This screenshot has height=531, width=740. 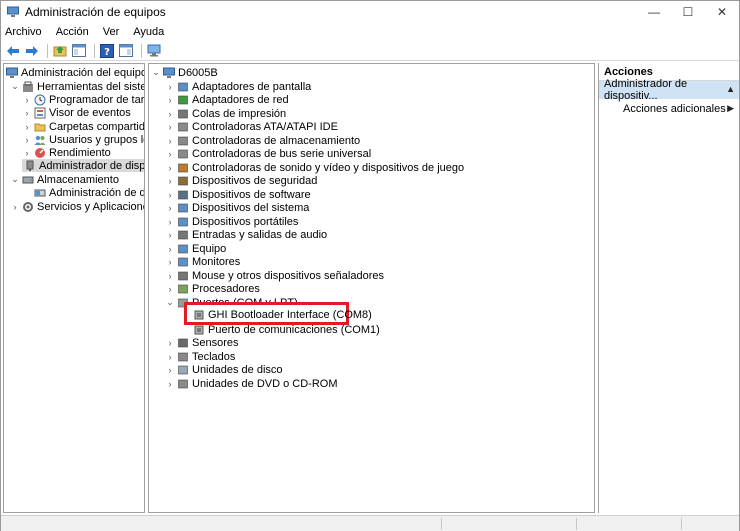 What do you see at coordinates (13, 51) in the screenshot?
I see `back-icon` at bounding box center [13, 51].